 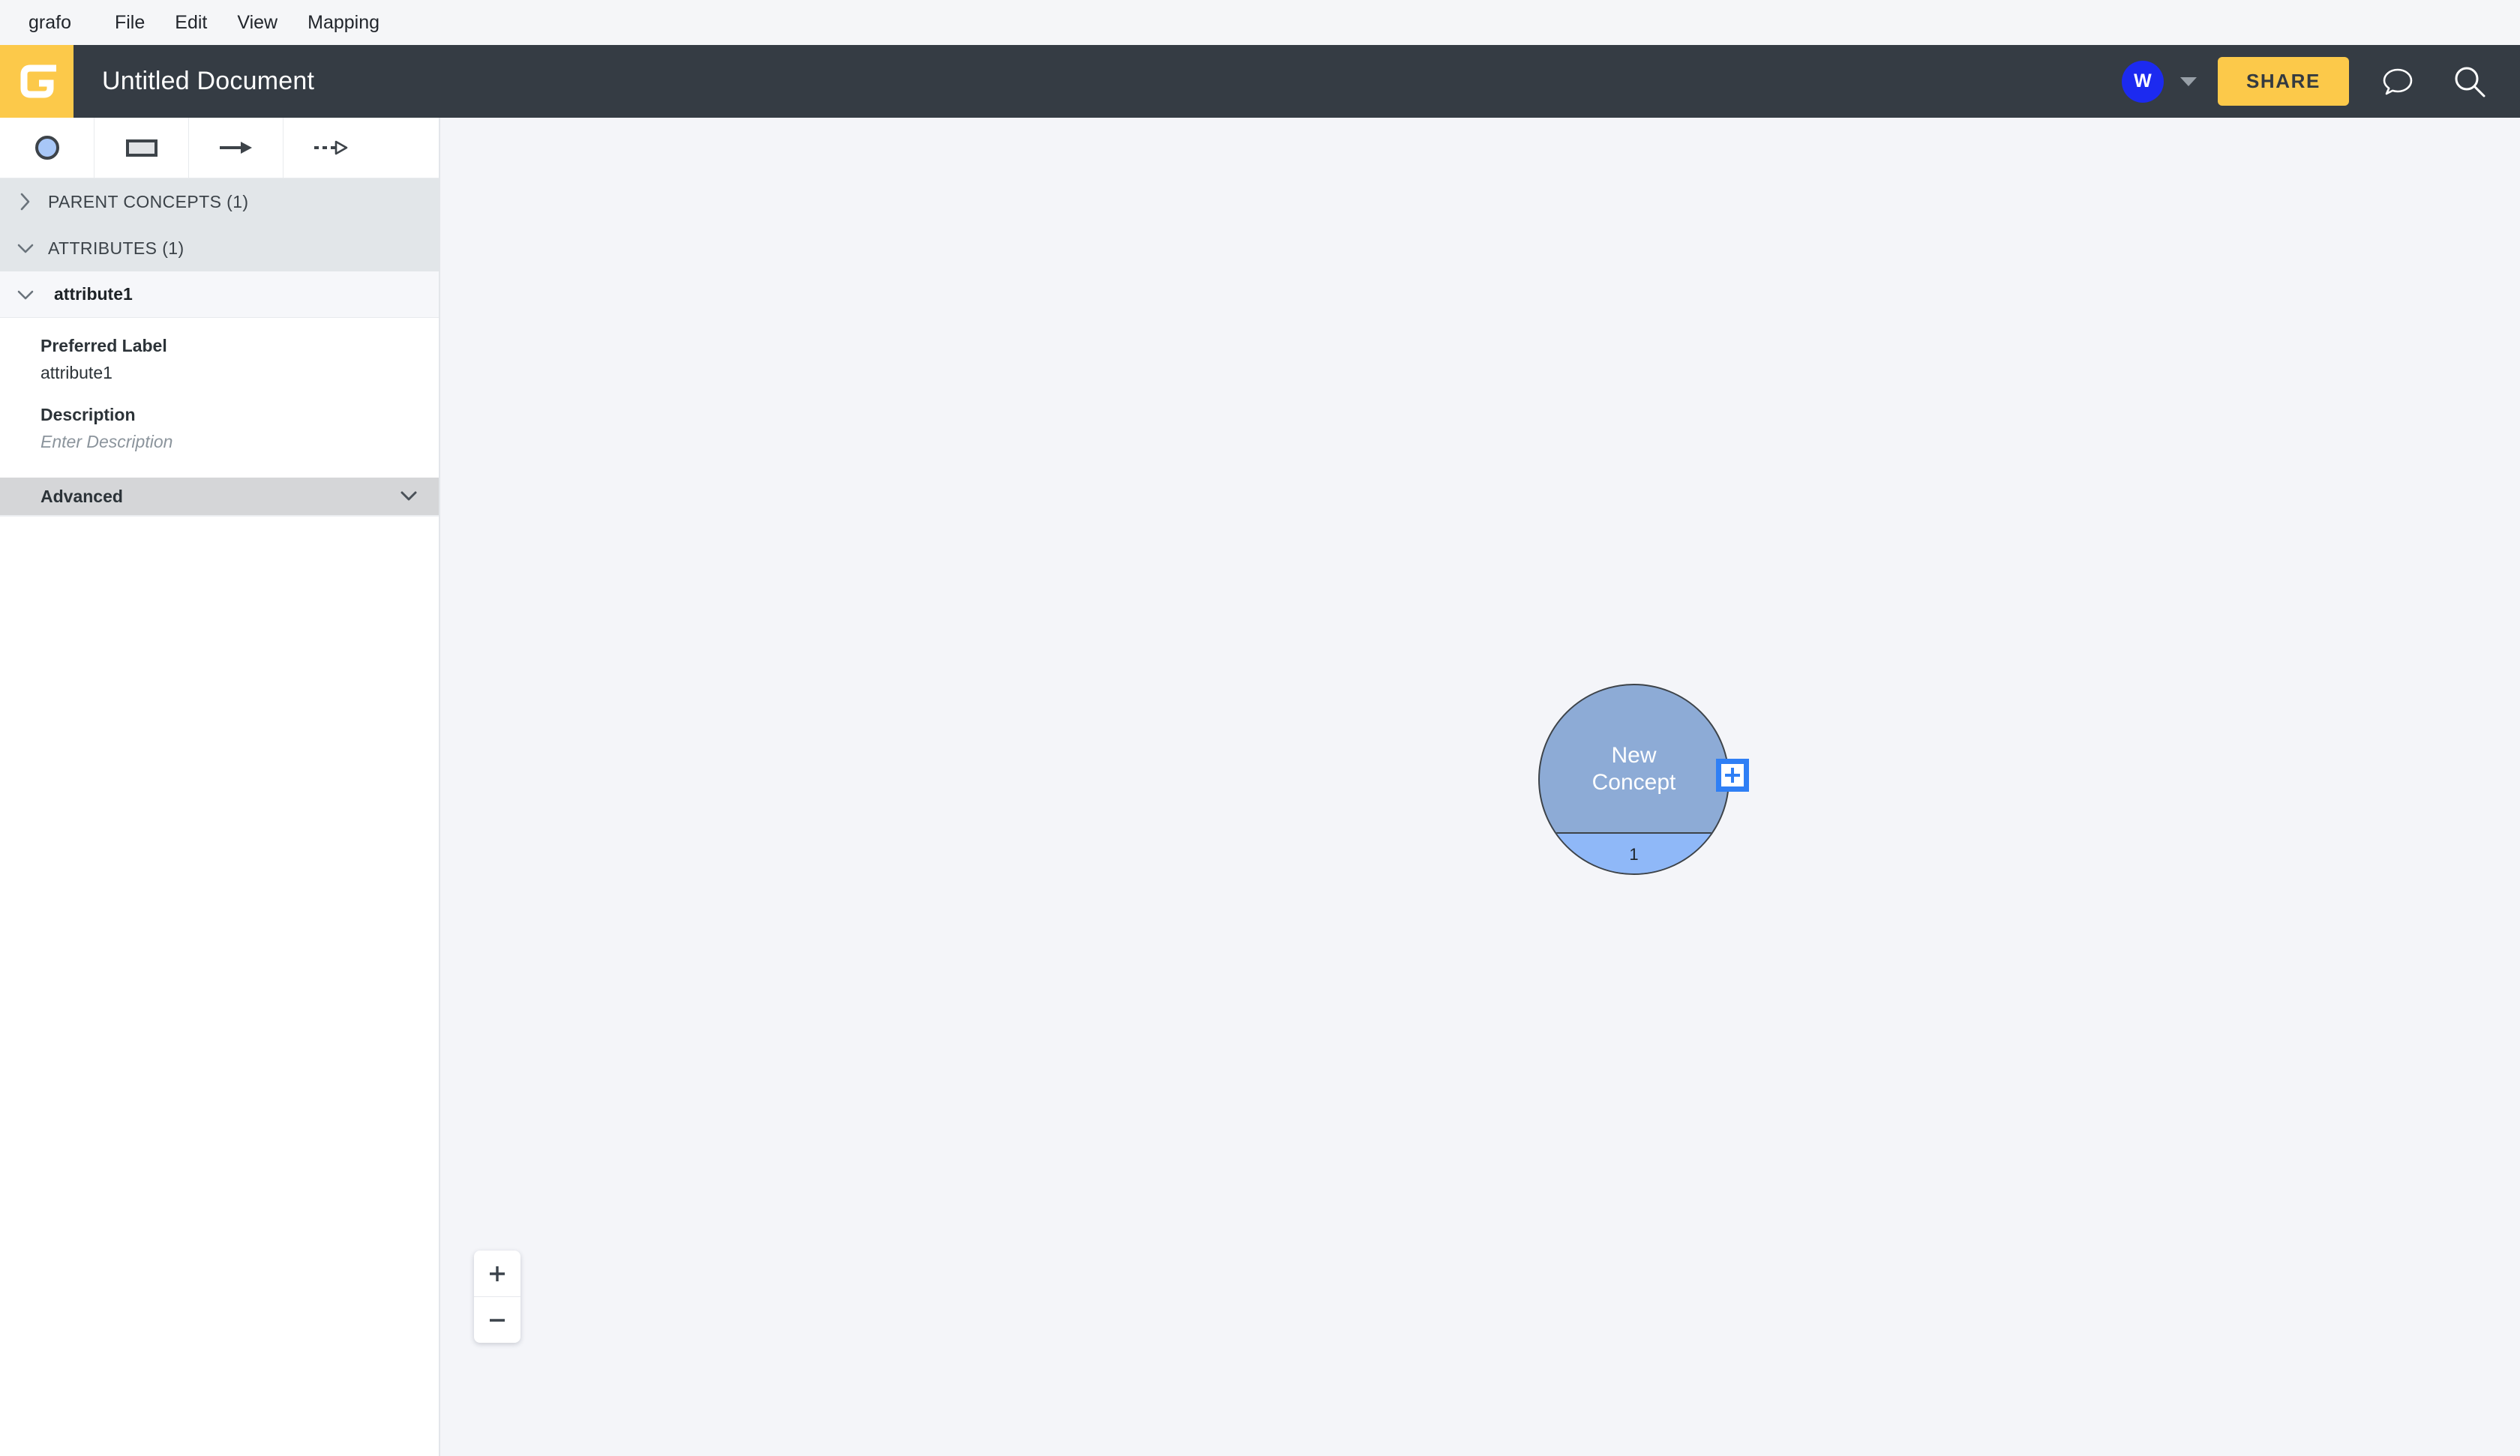 What do you see at coordinates (88, 414) in the screenshot?
I see `description-label: Description` at bounding box center [88, 414].